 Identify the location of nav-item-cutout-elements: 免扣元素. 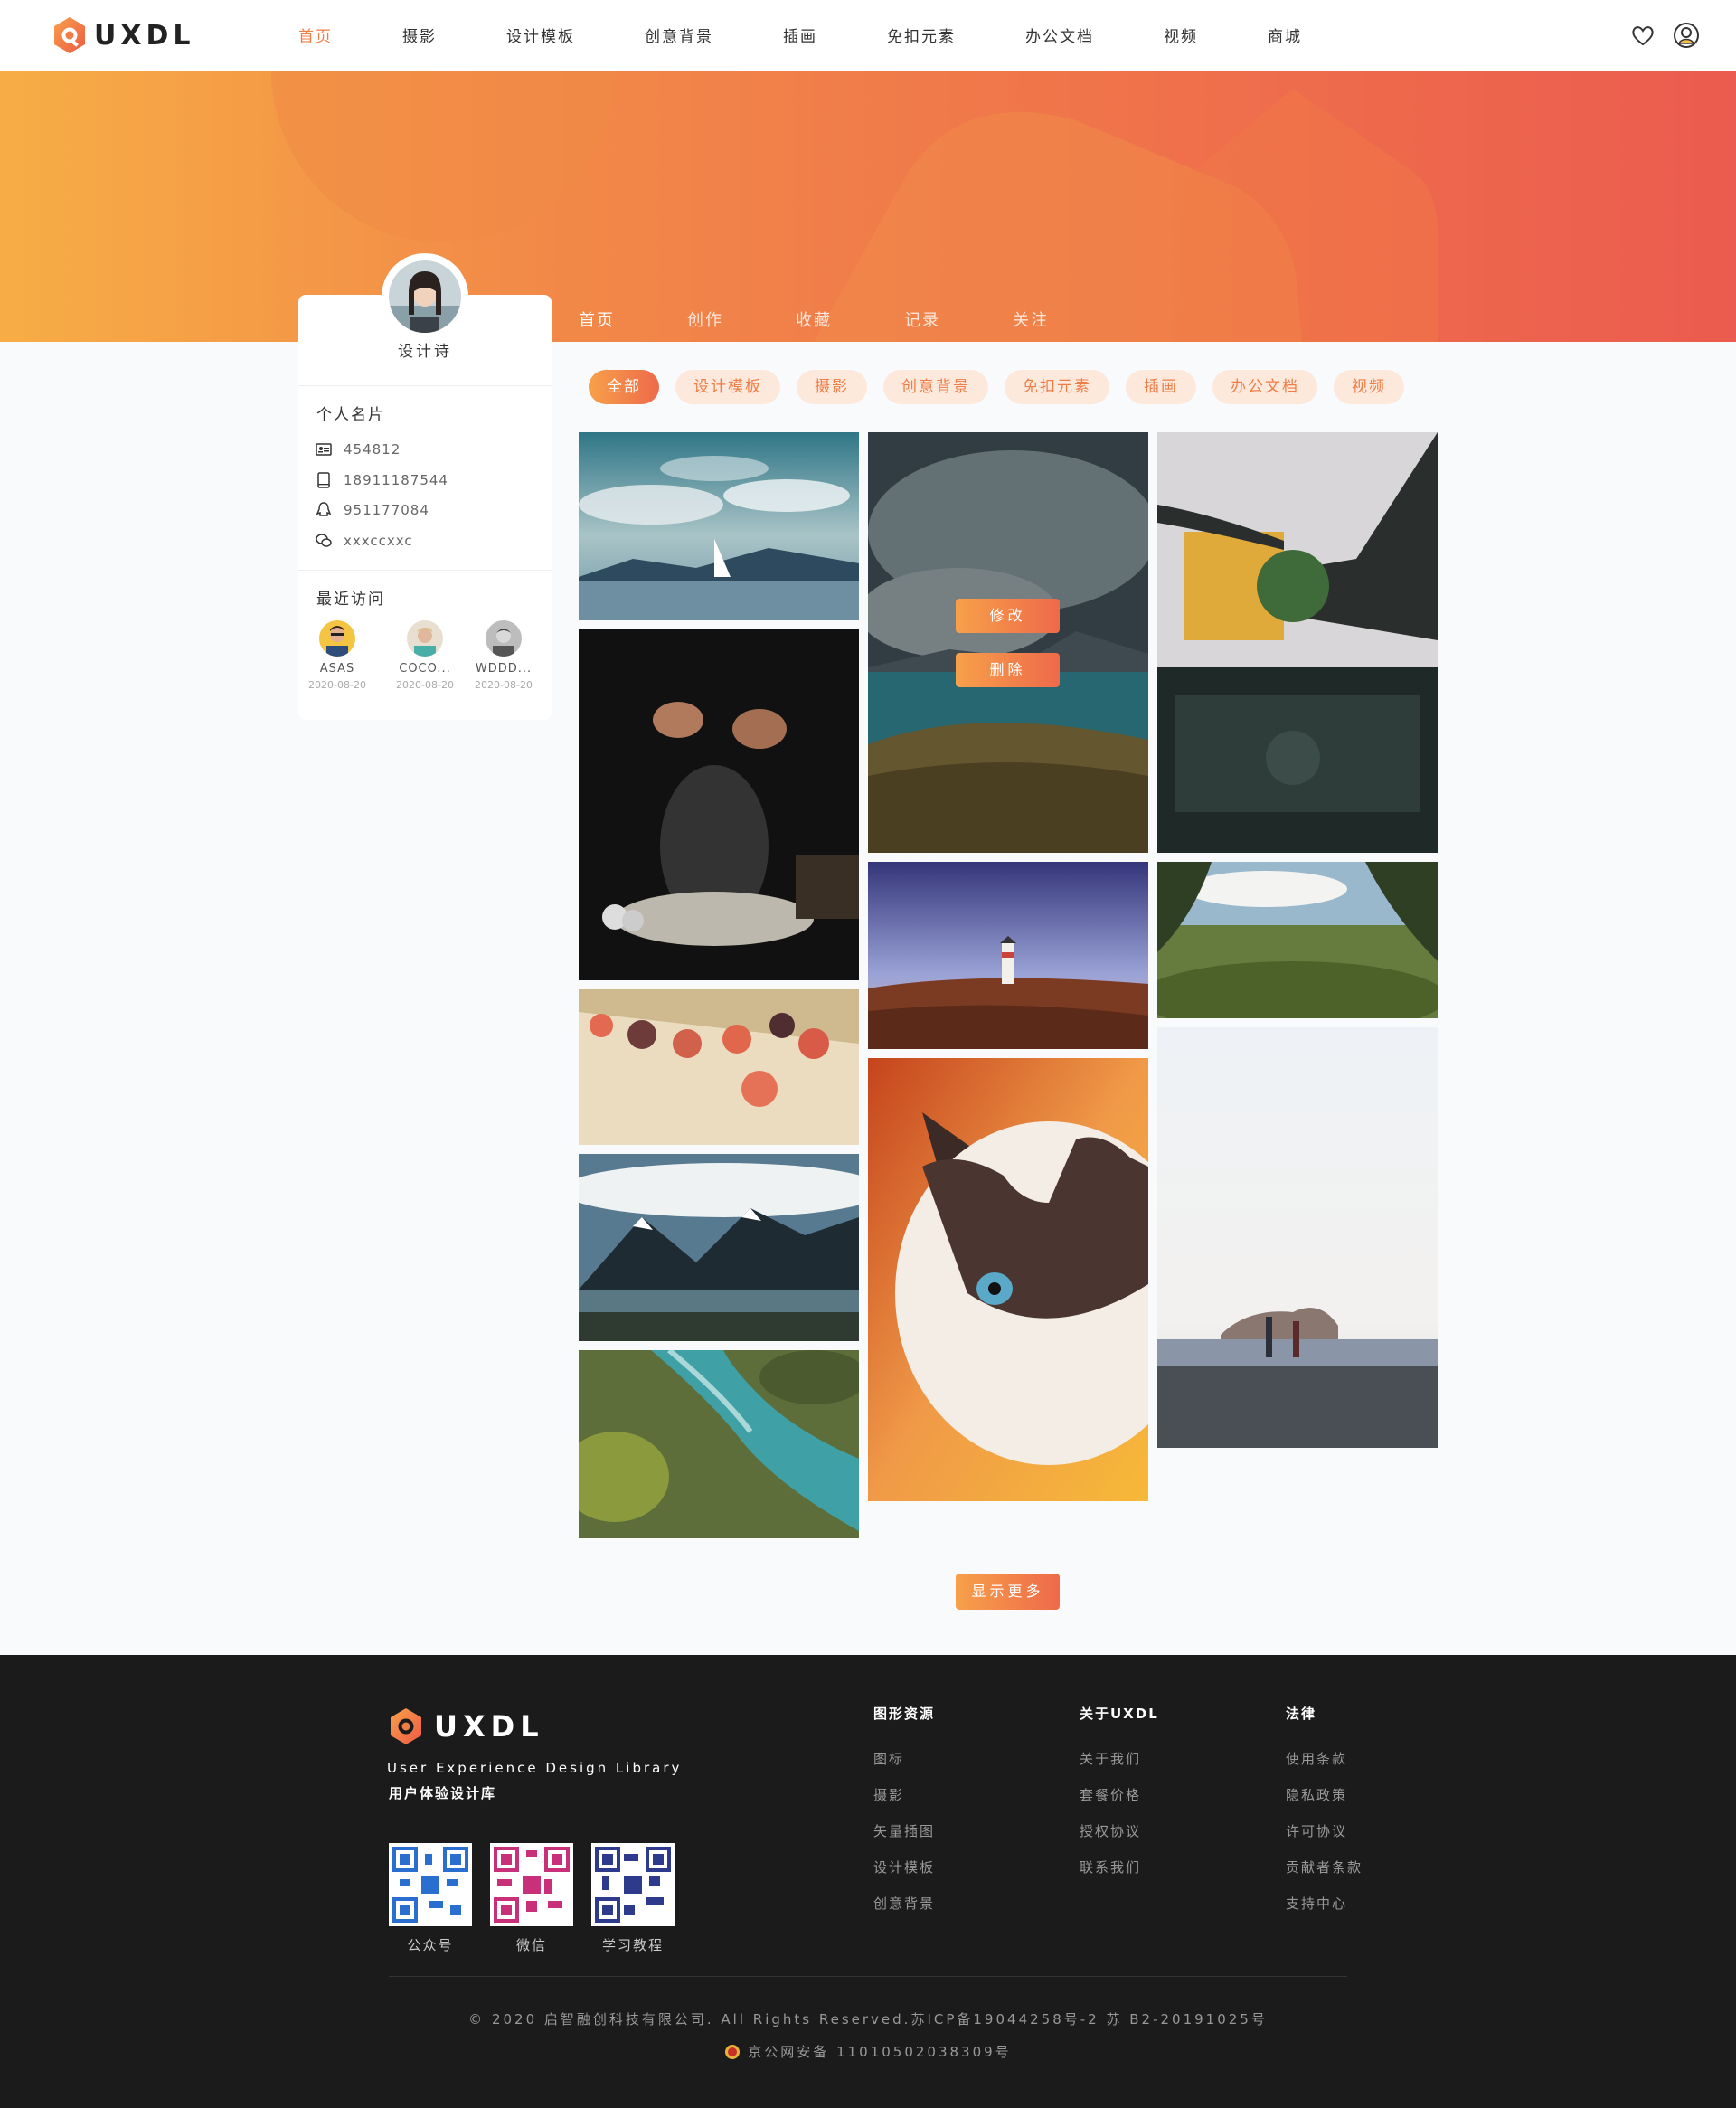
(956, 35).